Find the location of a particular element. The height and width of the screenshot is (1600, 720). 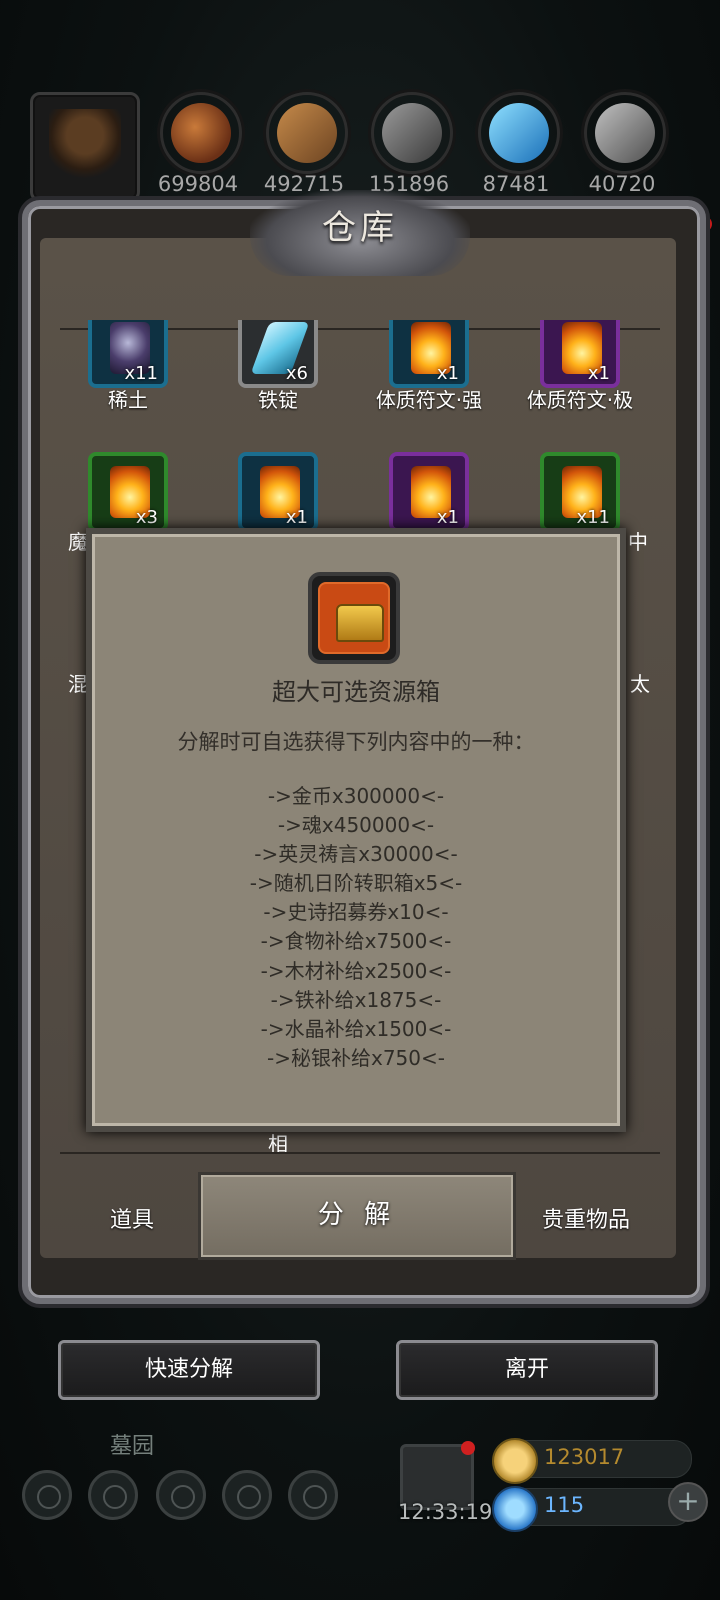

popup-description: 分解时可自选获得下列内容中的一种： is located at coordinates (356, 742).